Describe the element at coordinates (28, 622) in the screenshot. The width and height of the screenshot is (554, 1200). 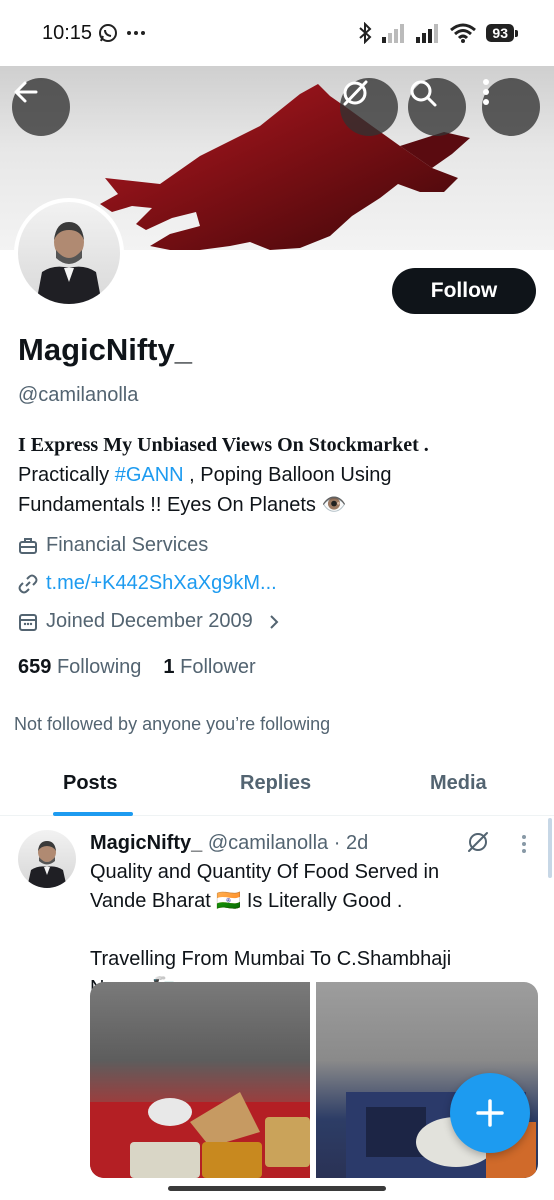
I see `calendar-icon` at that location.